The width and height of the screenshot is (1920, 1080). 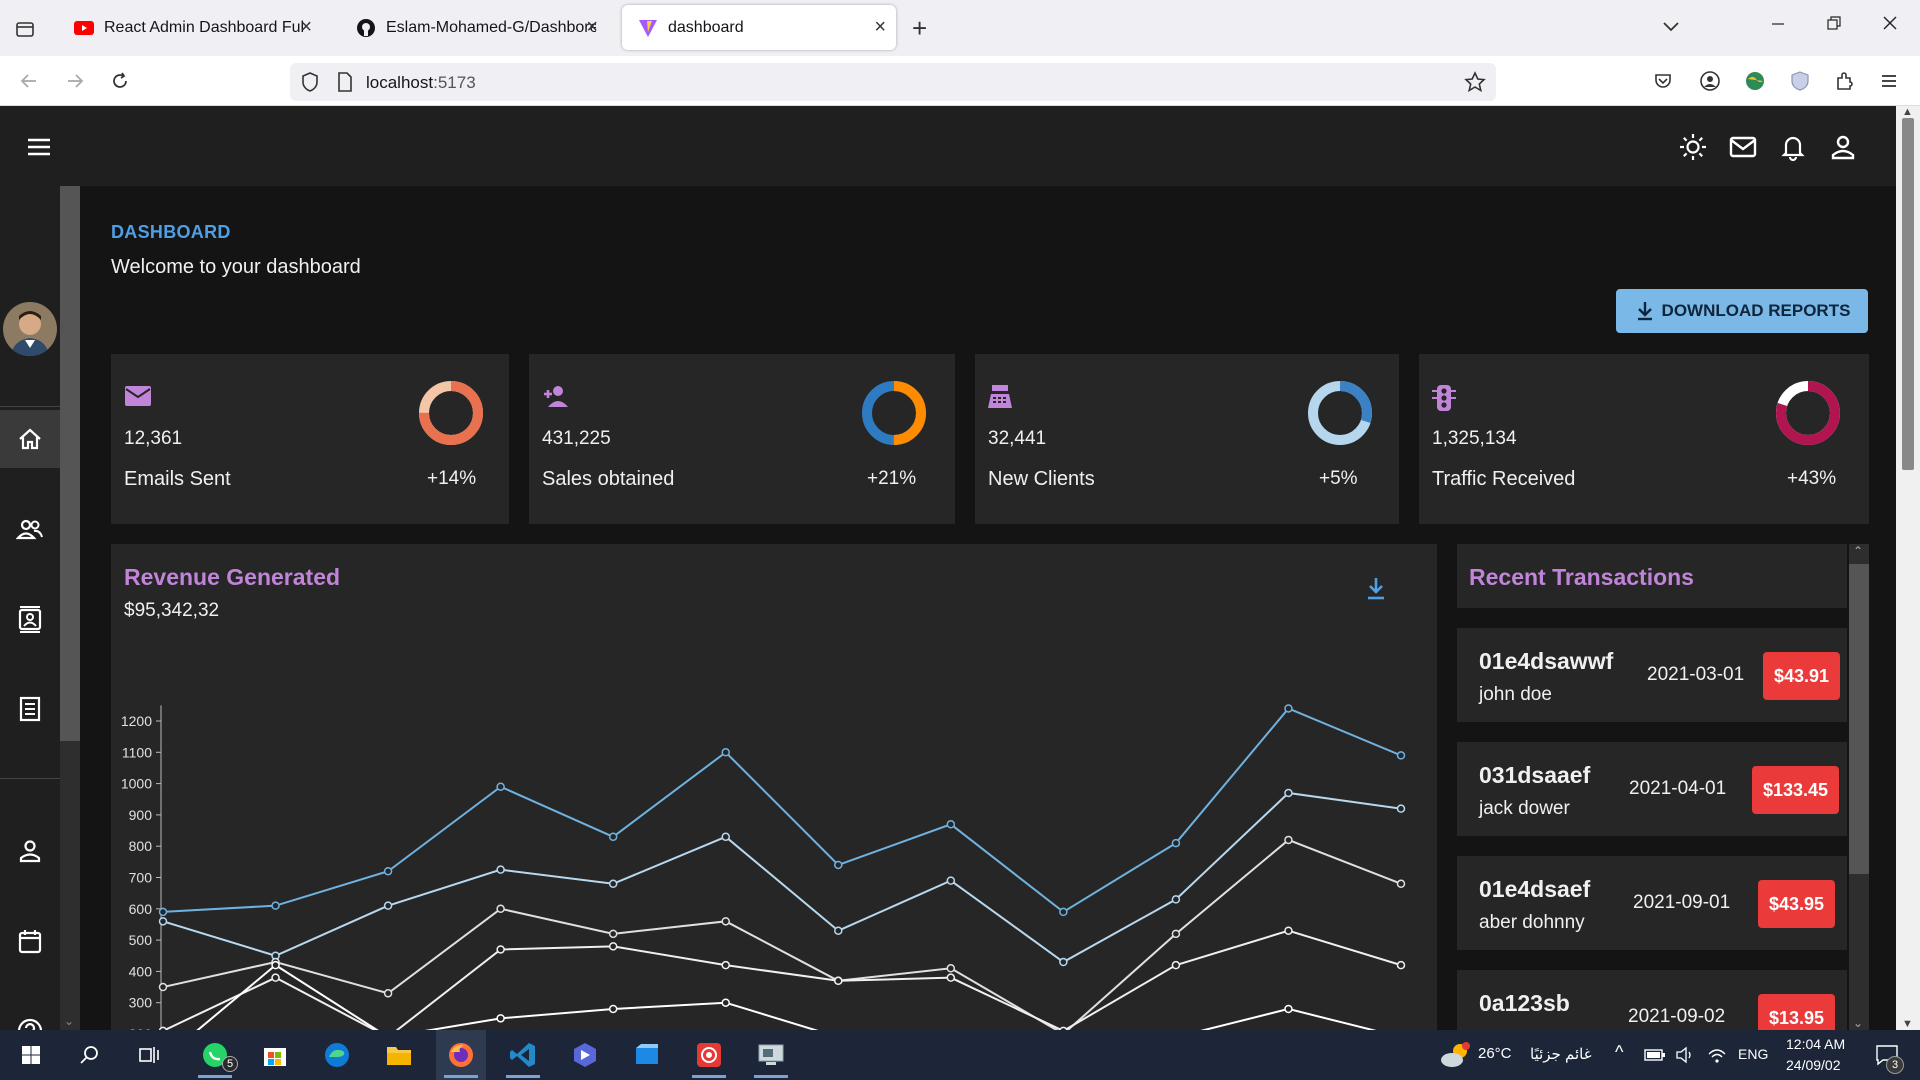 I want to click on person-add-icon, so click(x=557, y=398).